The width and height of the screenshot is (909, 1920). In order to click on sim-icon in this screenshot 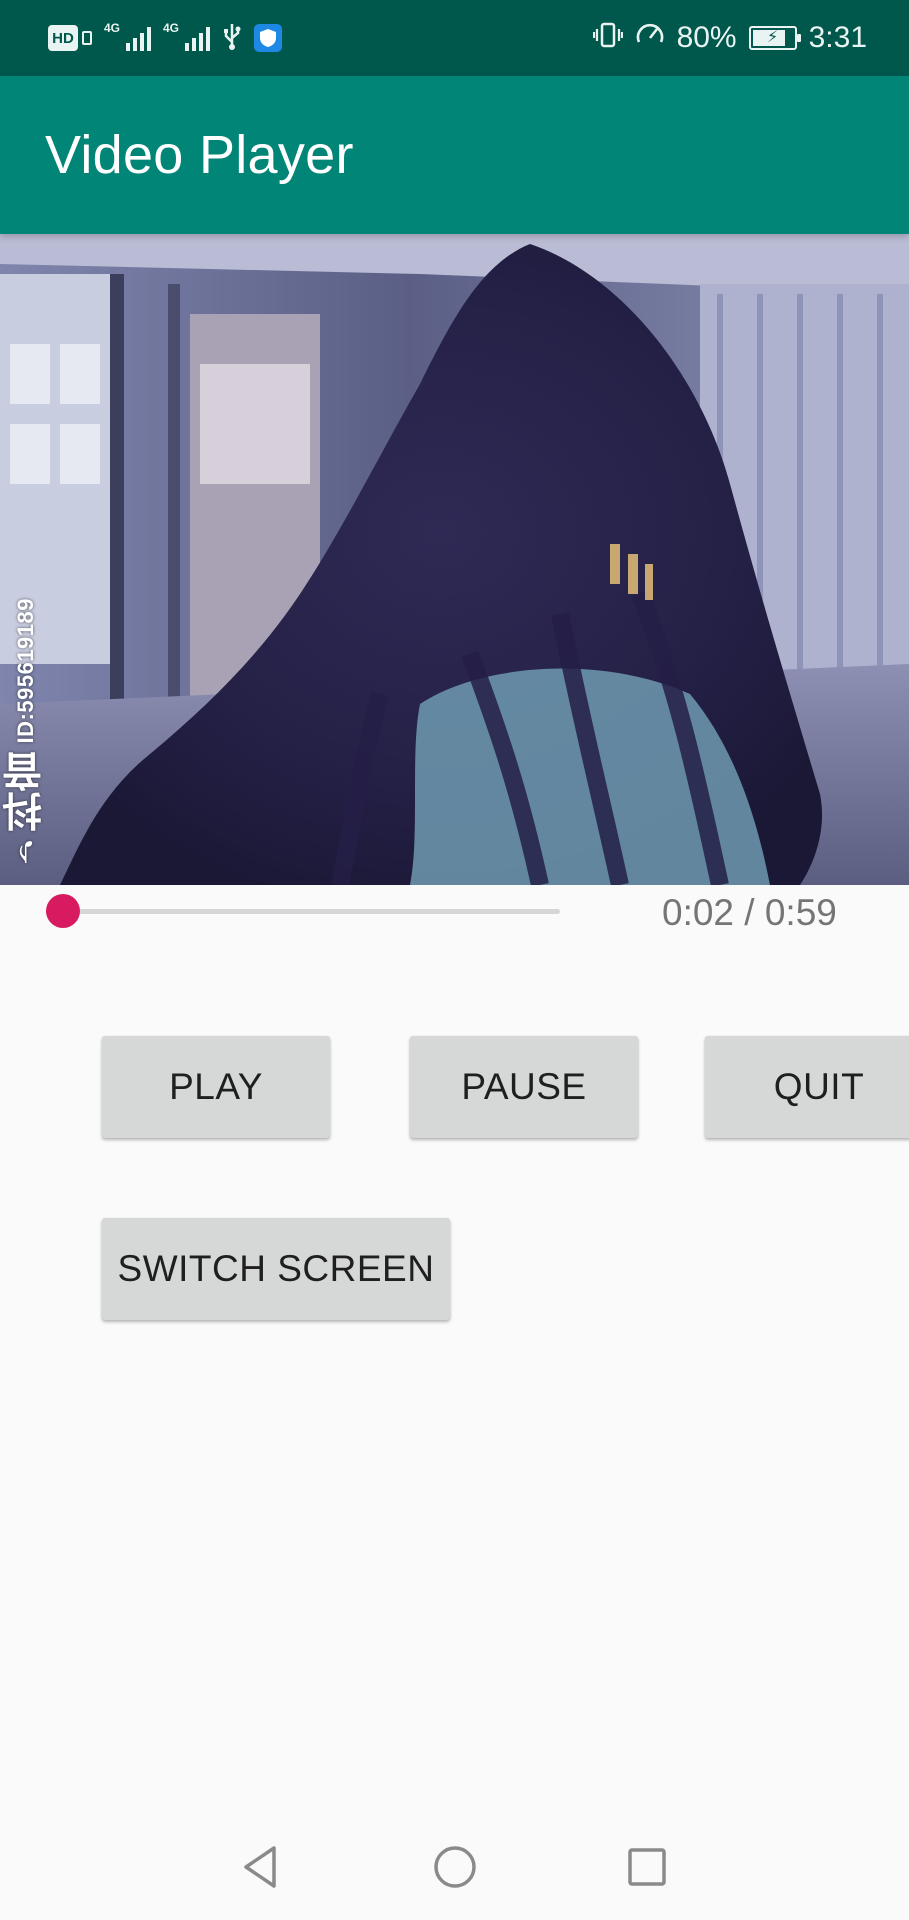, I will do `click(87, 38)`.